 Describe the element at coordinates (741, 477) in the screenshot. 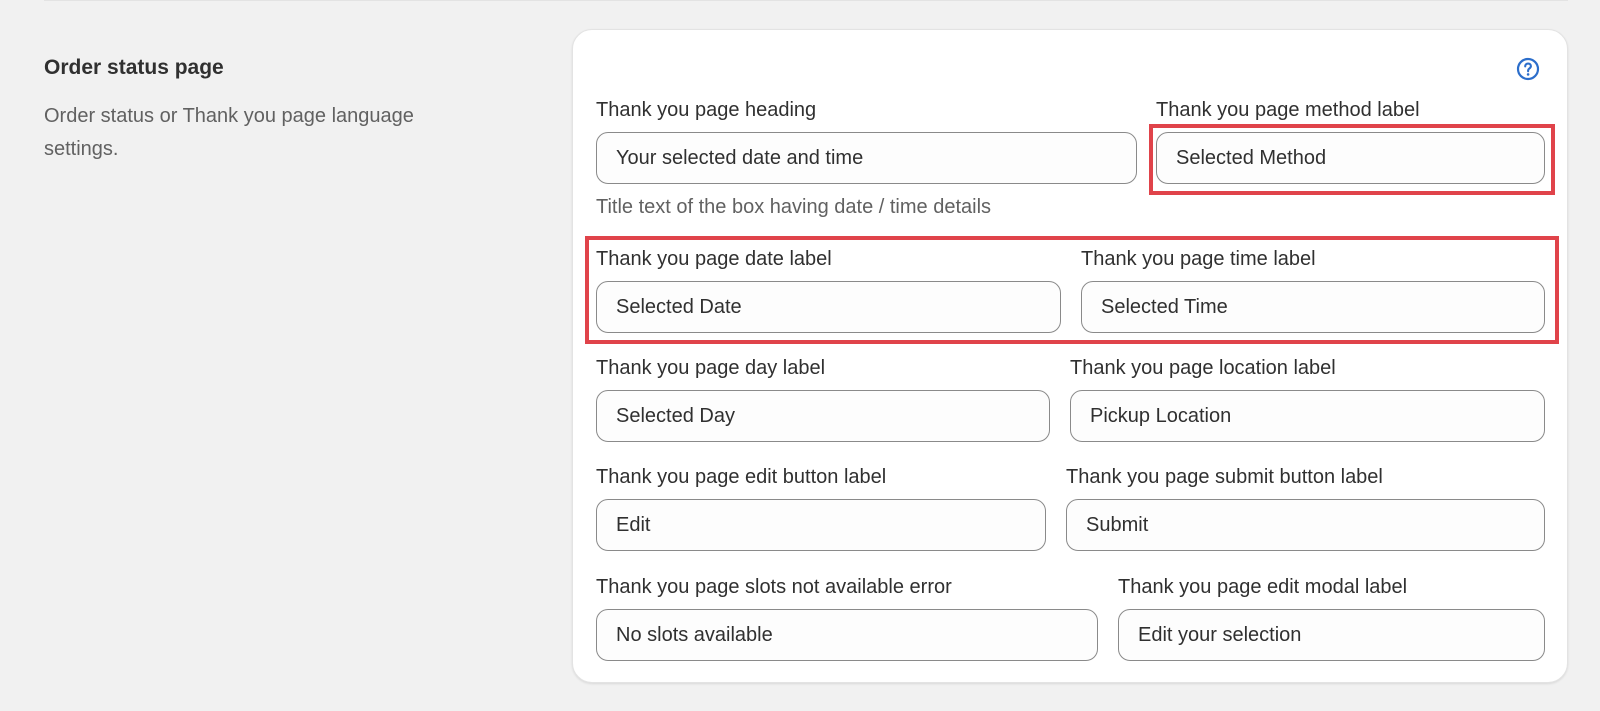

I see `edit-button-label: Thank you page edit button label` at that location.